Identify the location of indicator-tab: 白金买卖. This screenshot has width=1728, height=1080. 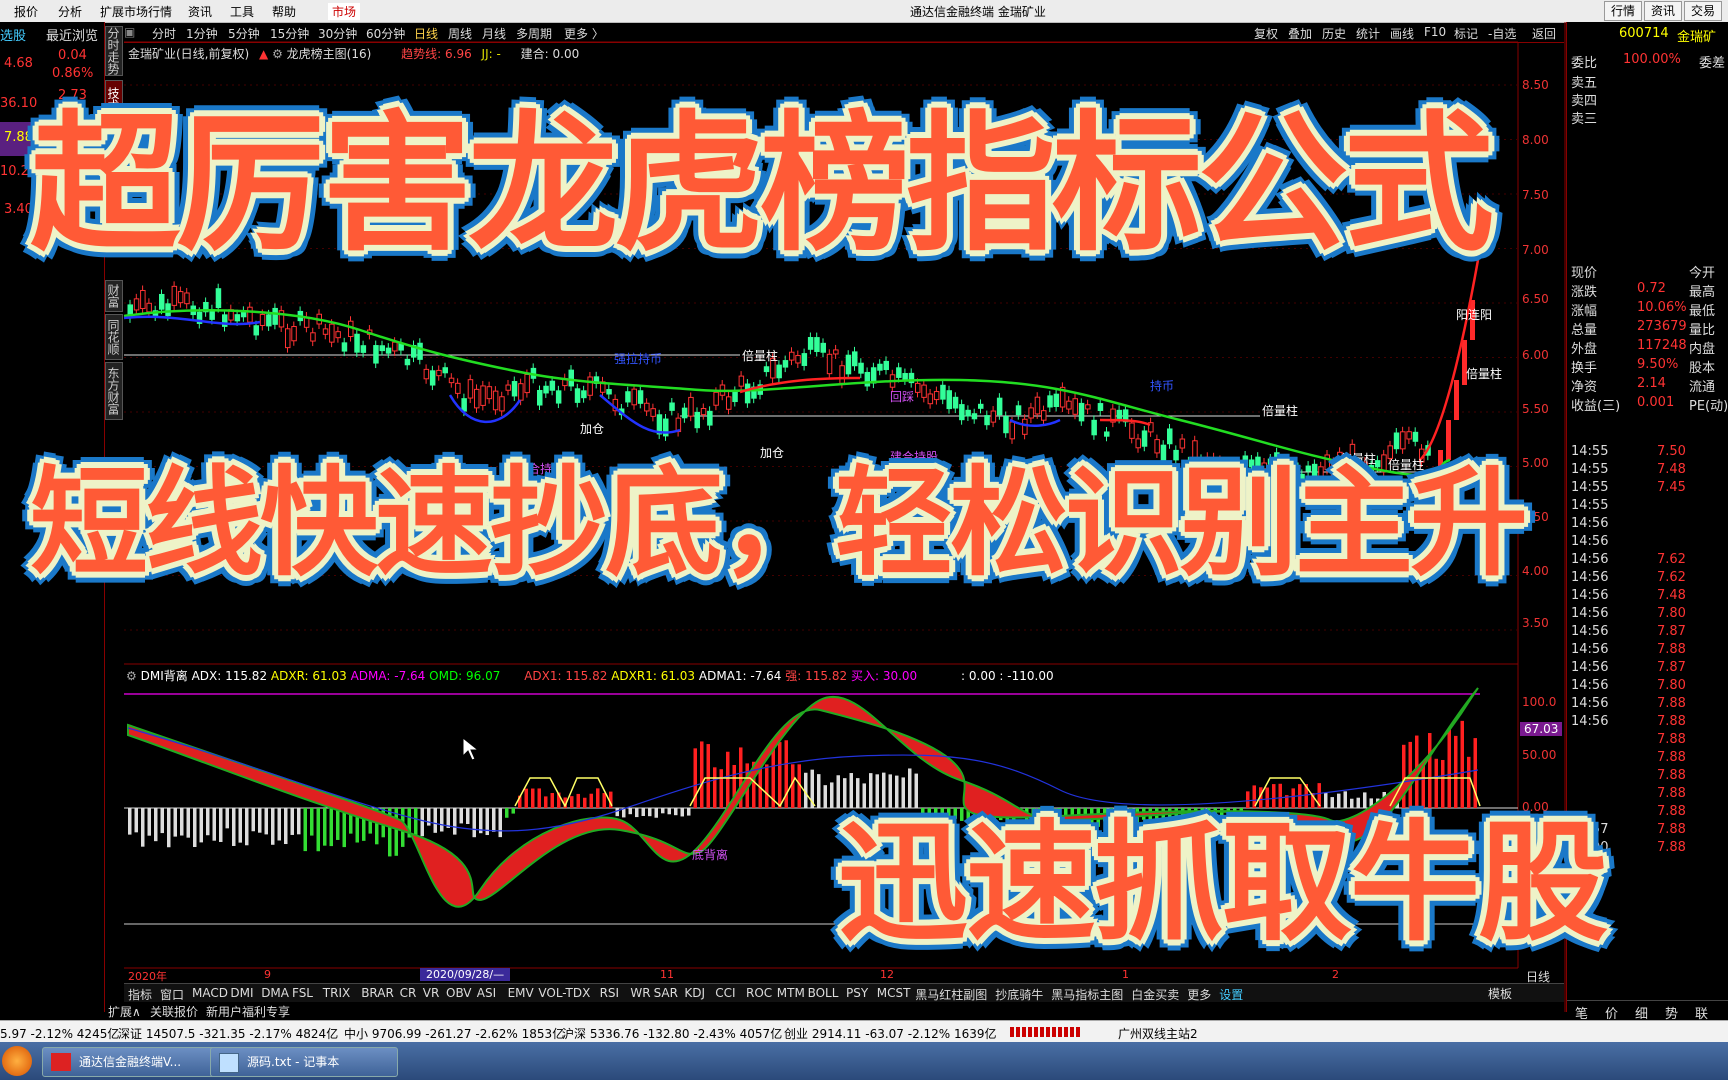
(1155, 994).